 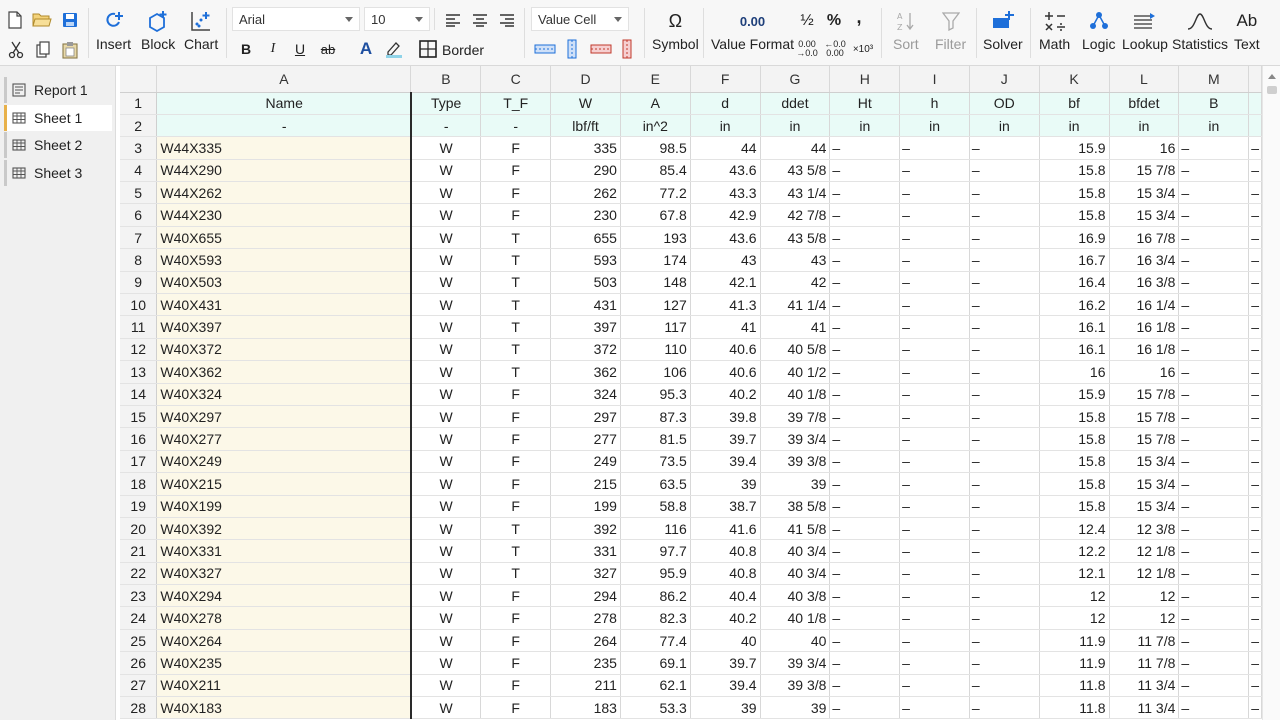 I want to click on grid-cell: 116, so click(x=655, y=529).